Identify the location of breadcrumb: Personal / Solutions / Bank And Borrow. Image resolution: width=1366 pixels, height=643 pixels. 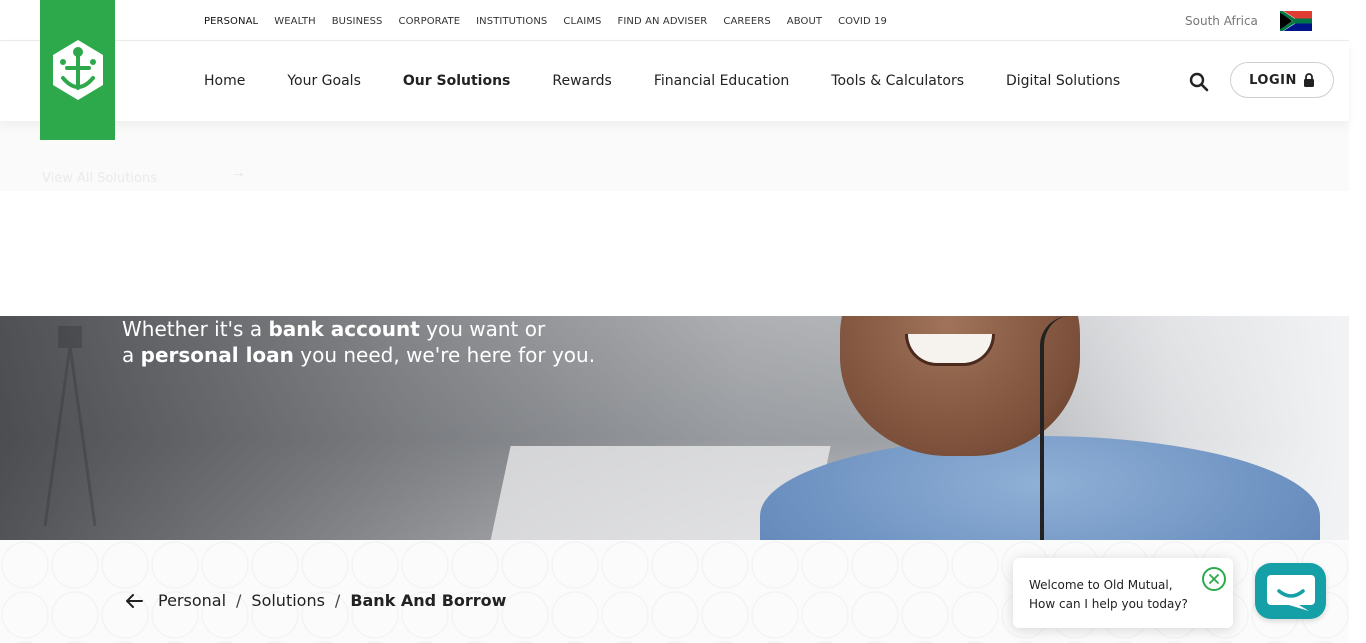
(315, 600).